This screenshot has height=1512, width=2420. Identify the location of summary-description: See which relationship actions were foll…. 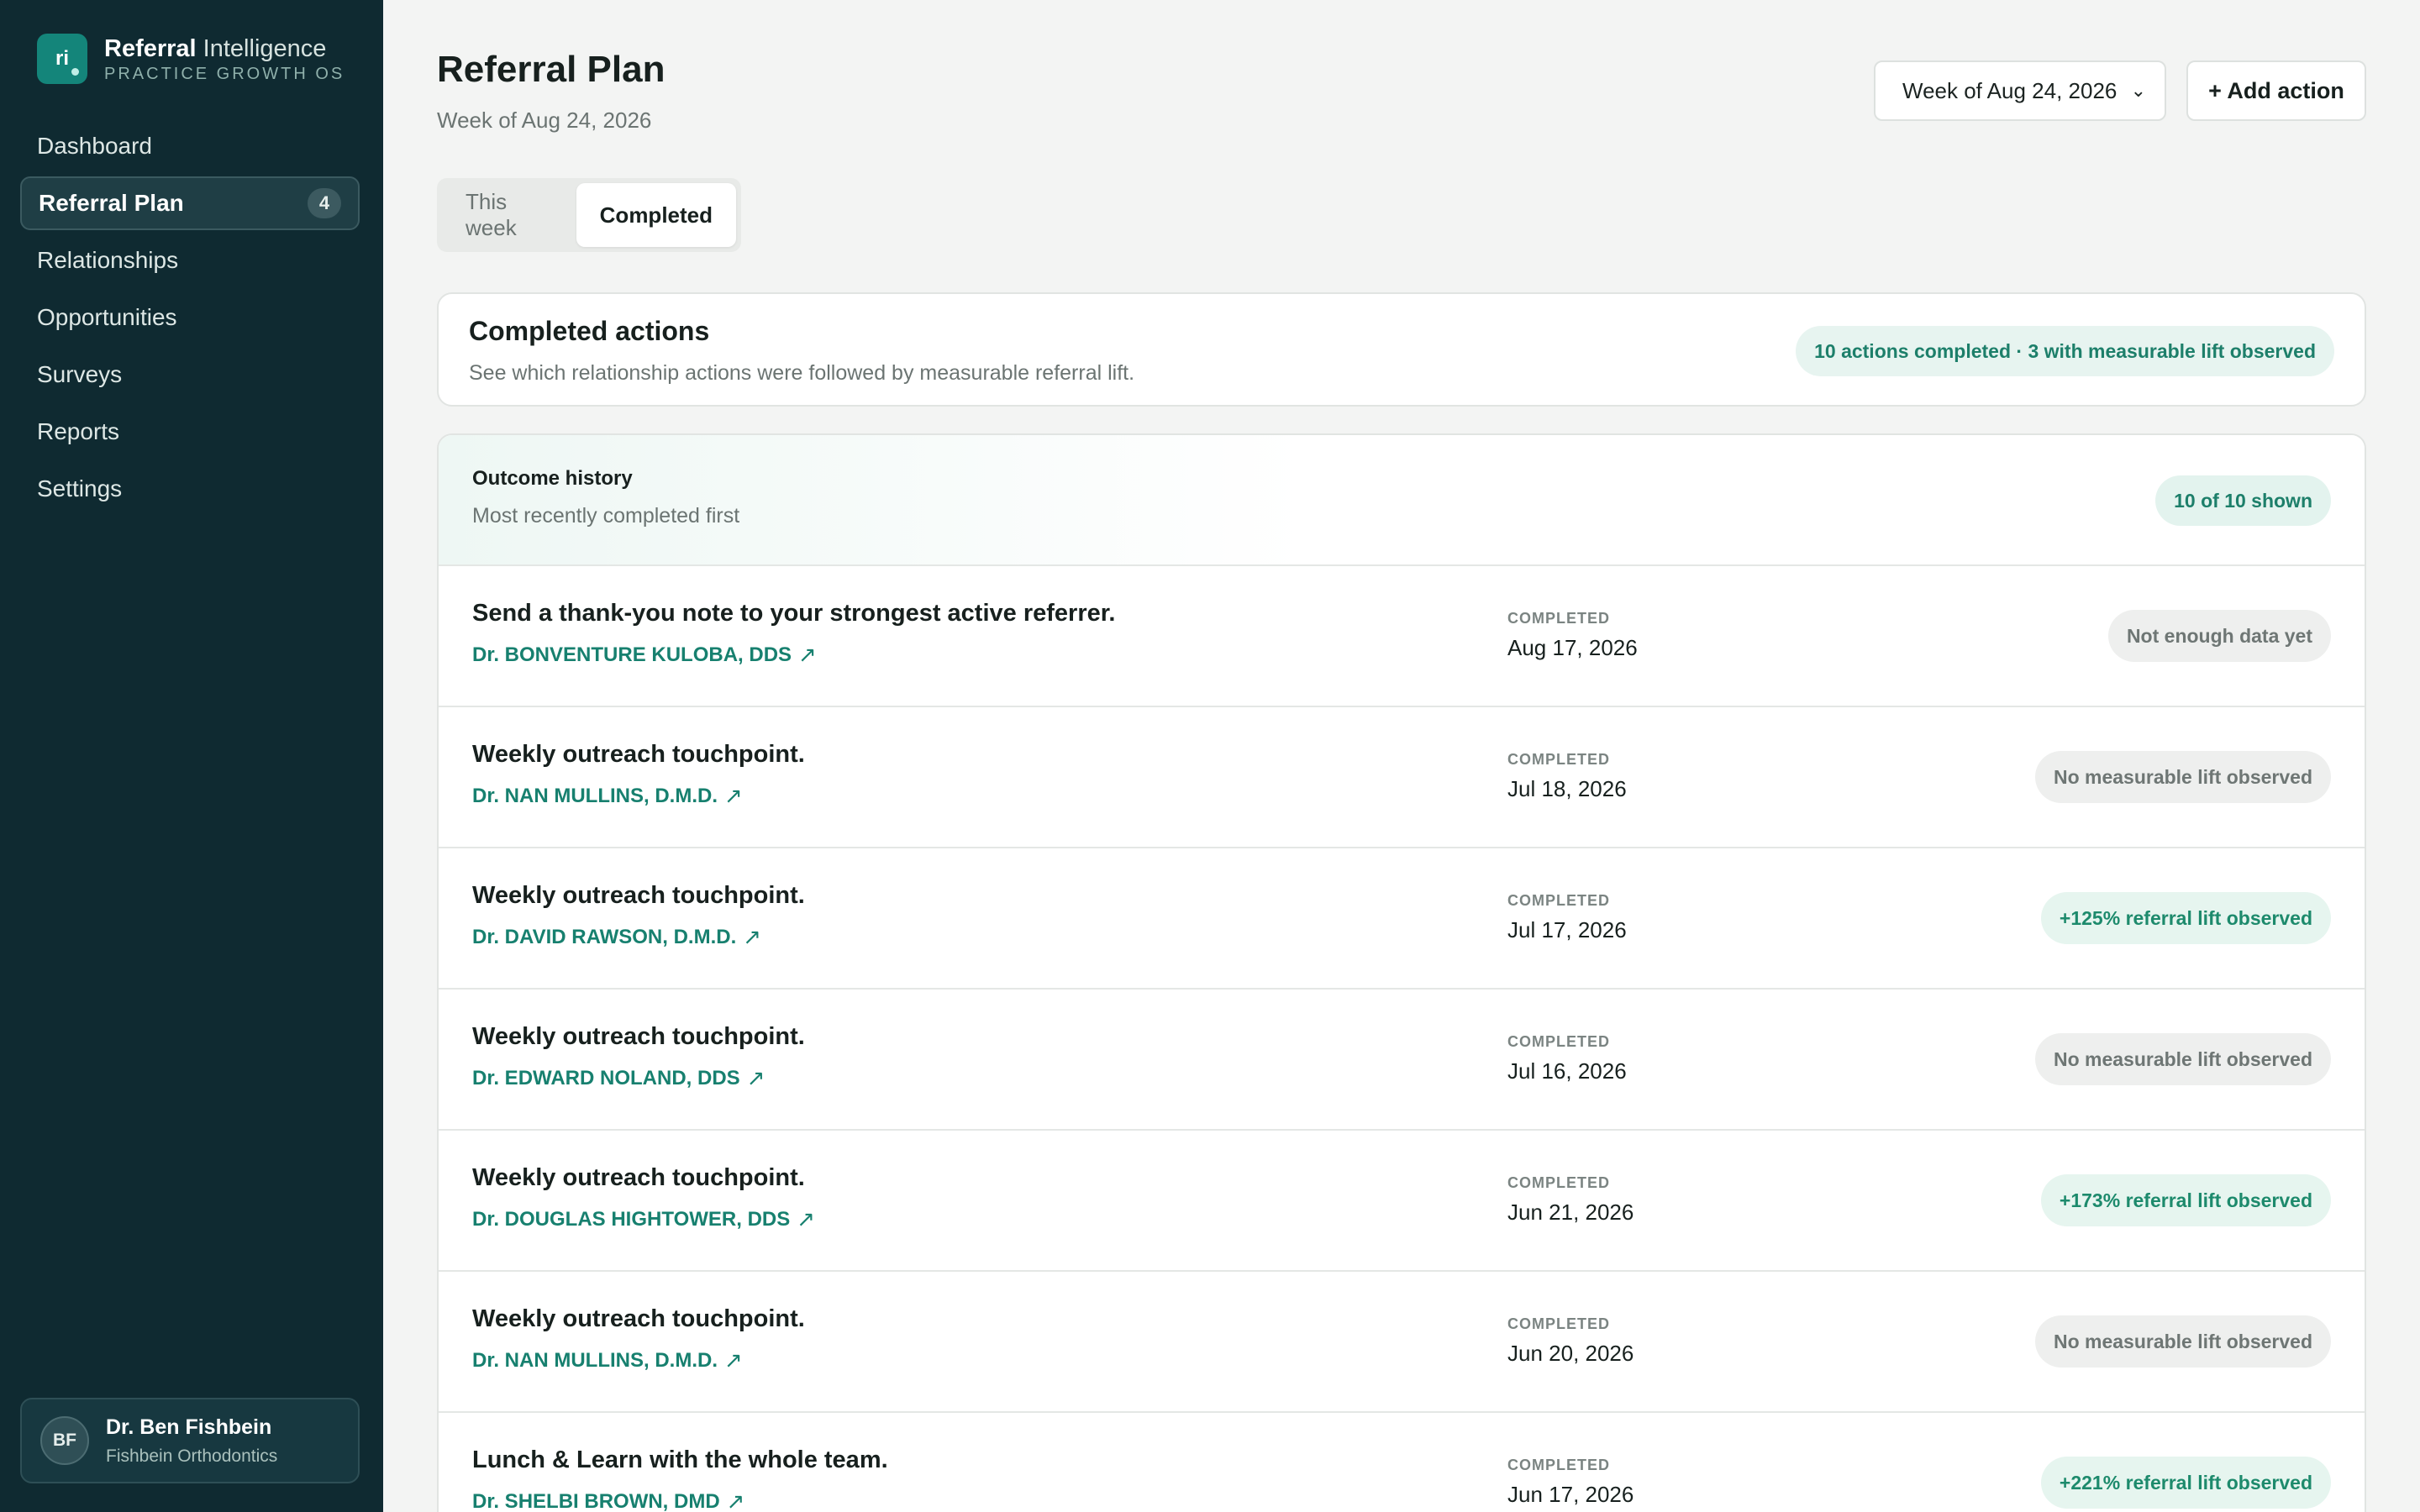
(802, 373).